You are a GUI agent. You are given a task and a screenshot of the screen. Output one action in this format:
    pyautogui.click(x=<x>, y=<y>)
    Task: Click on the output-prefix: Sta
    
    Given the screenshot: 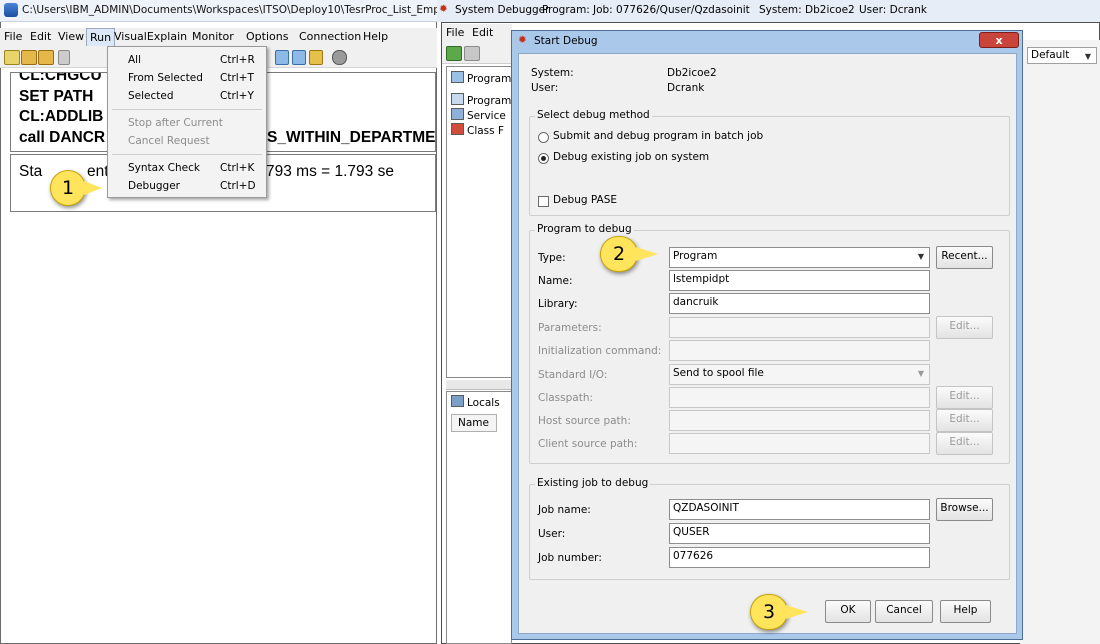 What is the action you would take?
    pyautogui.click(x=31, y=171)
    